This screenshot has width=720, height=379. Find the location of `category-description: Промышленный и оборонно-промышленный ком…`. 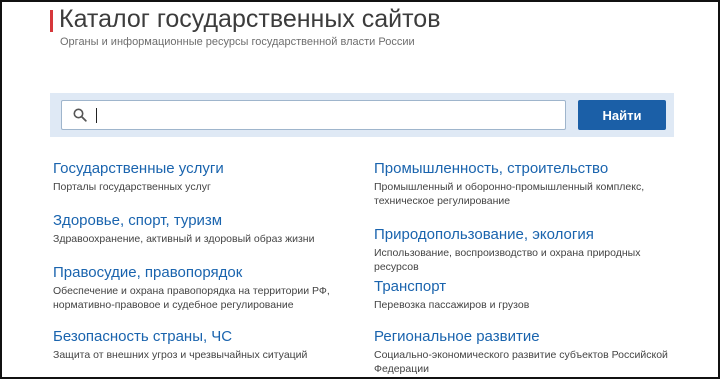

category-description: Промышленный и оборонно-промышленный ком… is located at coordinates (509, 194).